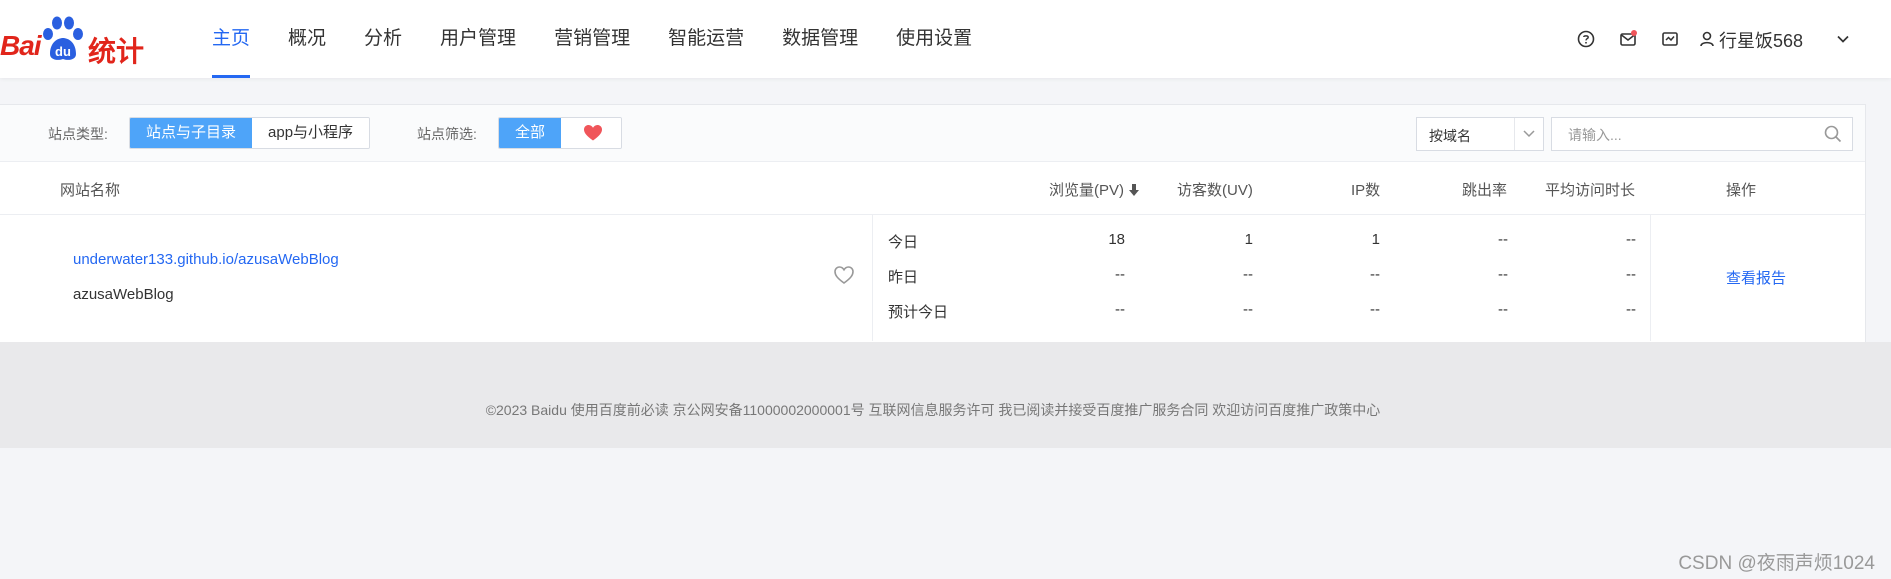 The width and height of the screenshot is (1891, 579). I want to click on site-filter-toggle: 全部, so click(560, 133).